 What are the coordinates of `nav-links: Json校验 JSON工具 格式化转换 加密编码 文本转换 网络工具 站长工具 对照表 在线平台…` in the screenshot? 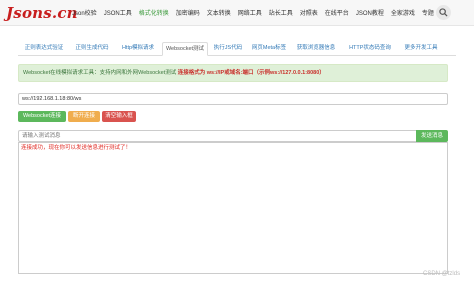 It's located at (256, 12).